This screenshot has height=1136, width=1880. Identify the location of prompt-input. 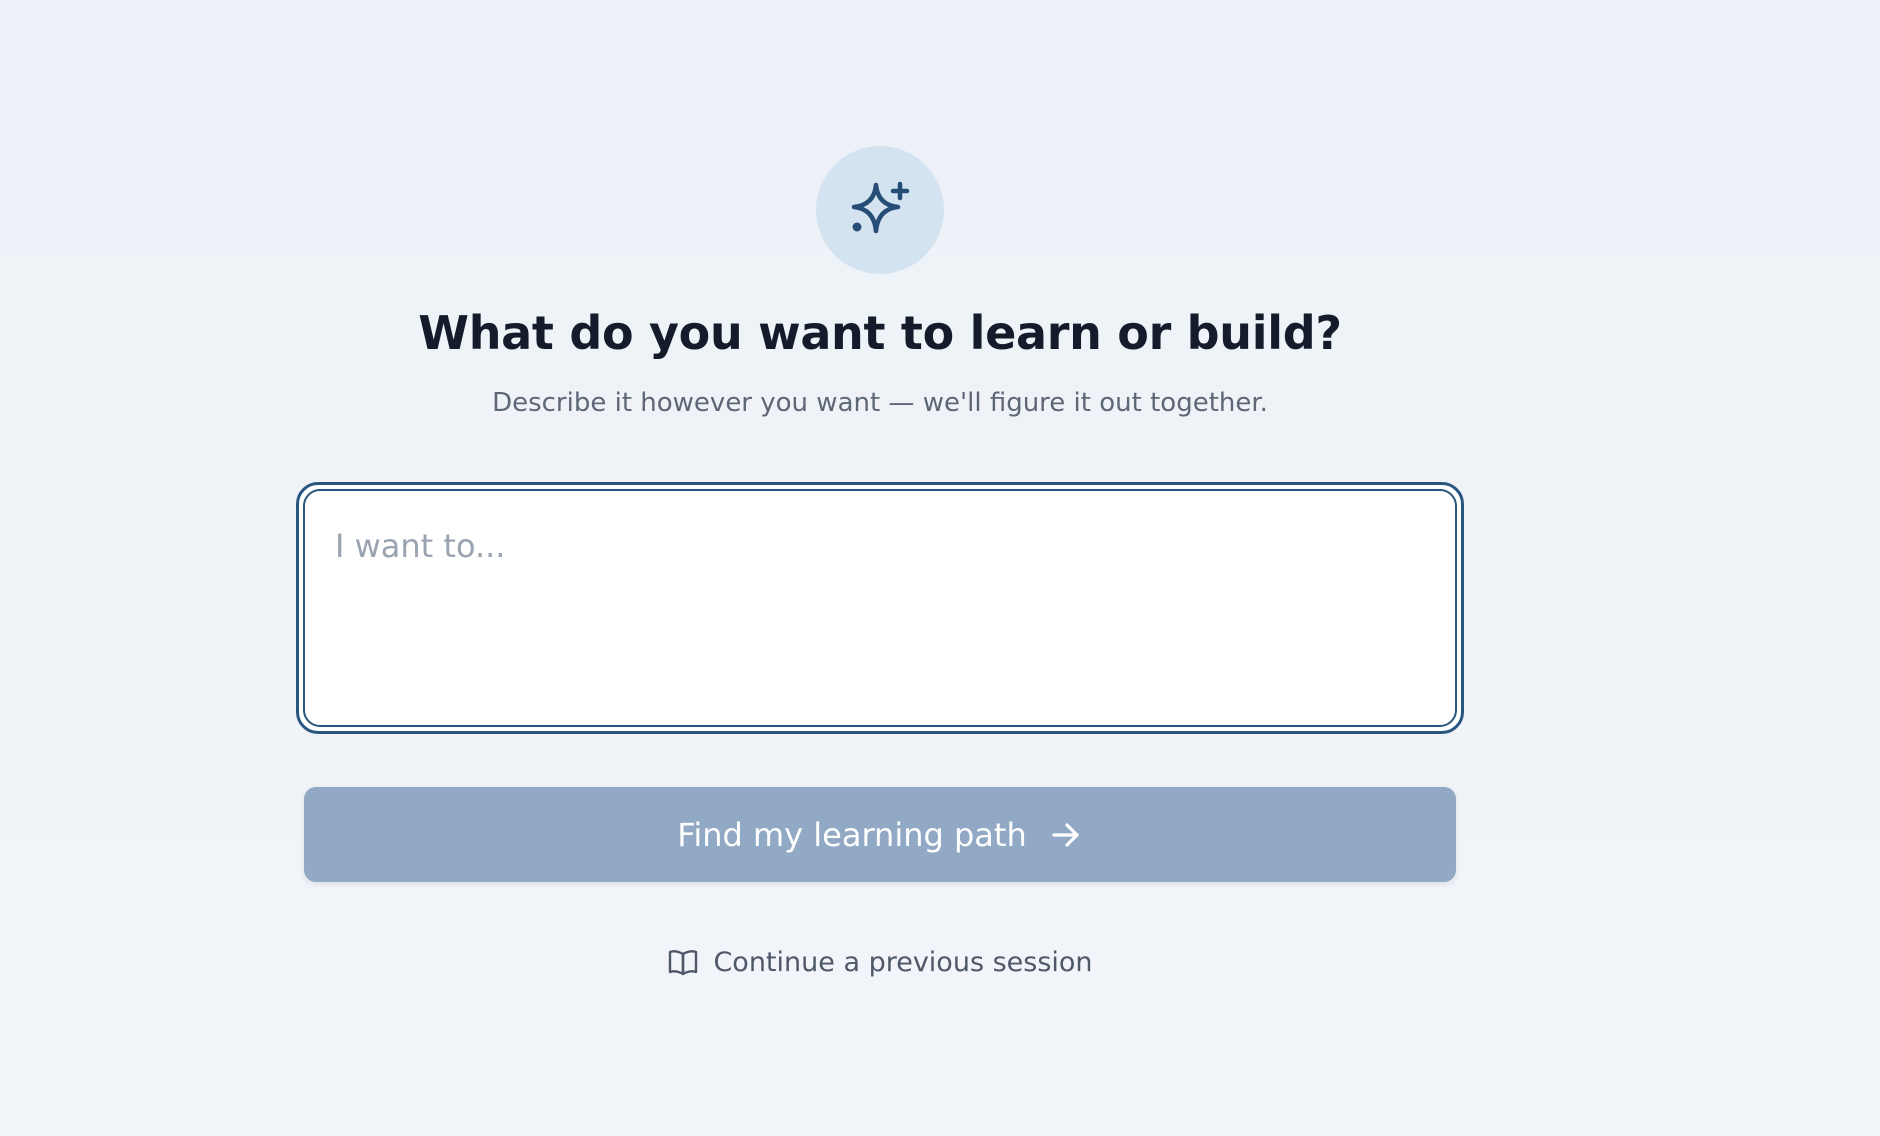
(880, 608).